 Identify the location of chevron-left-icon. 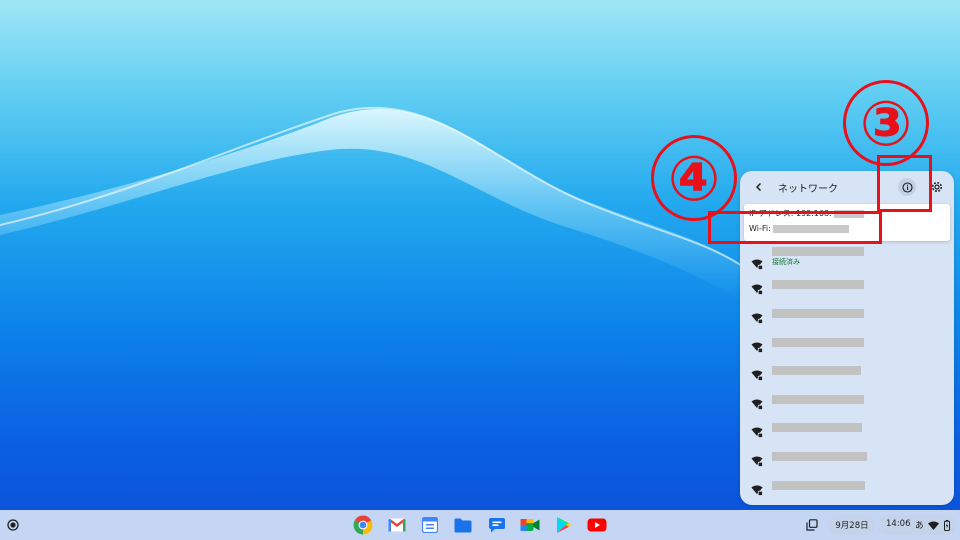
(758, 187).